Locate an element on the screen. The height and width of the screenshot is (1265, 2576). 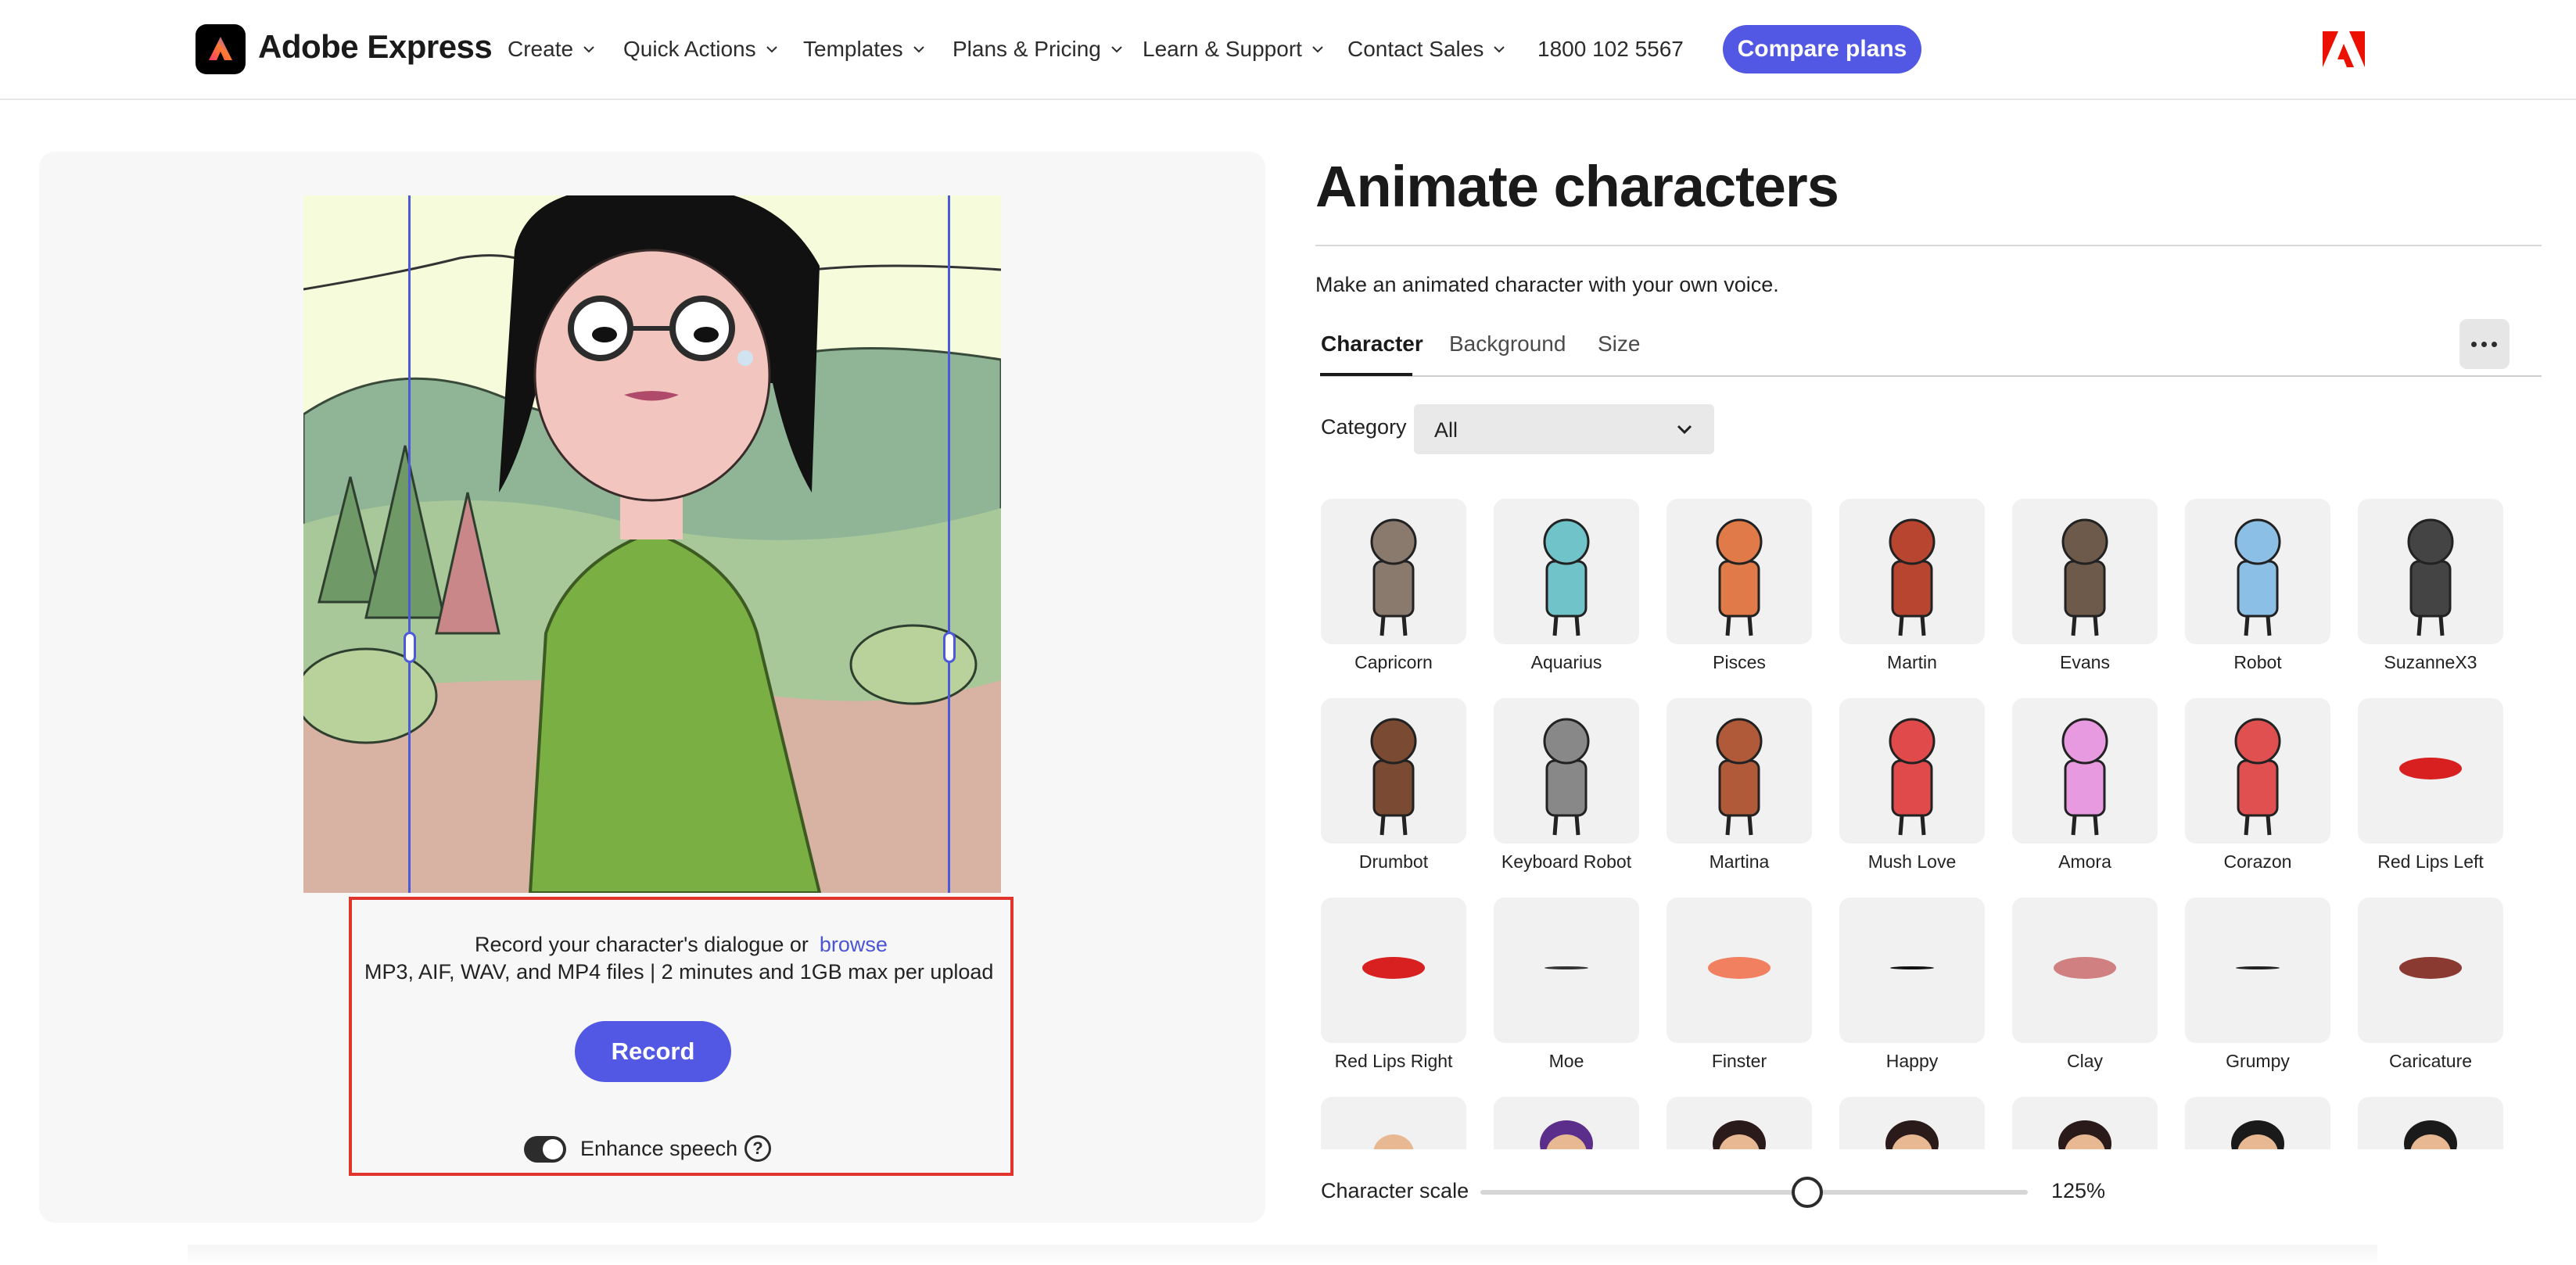
character-name: Amora is located at coordinates (2085, 862).